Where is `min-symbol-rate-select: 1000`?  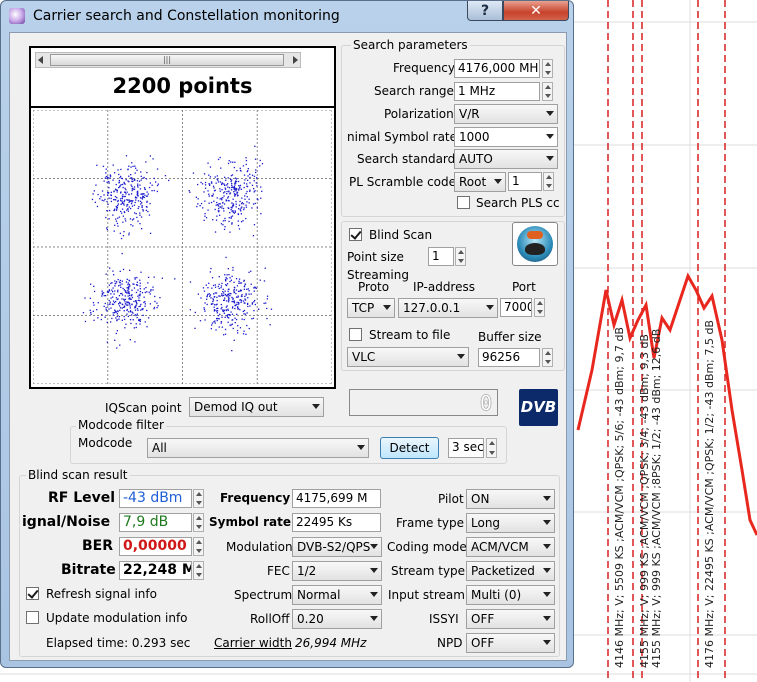
min-symbol-rate-select: 1000 is located at coordinates (506, 137).